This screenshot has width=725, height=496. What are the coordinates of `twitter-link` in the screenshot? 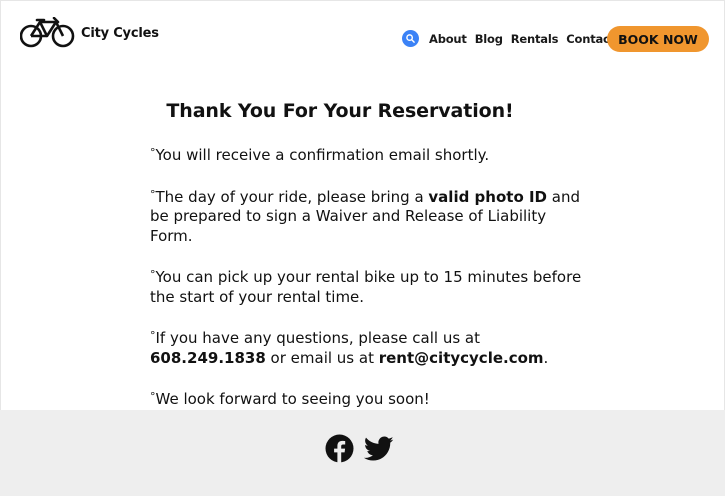 It's located at (378, 451).